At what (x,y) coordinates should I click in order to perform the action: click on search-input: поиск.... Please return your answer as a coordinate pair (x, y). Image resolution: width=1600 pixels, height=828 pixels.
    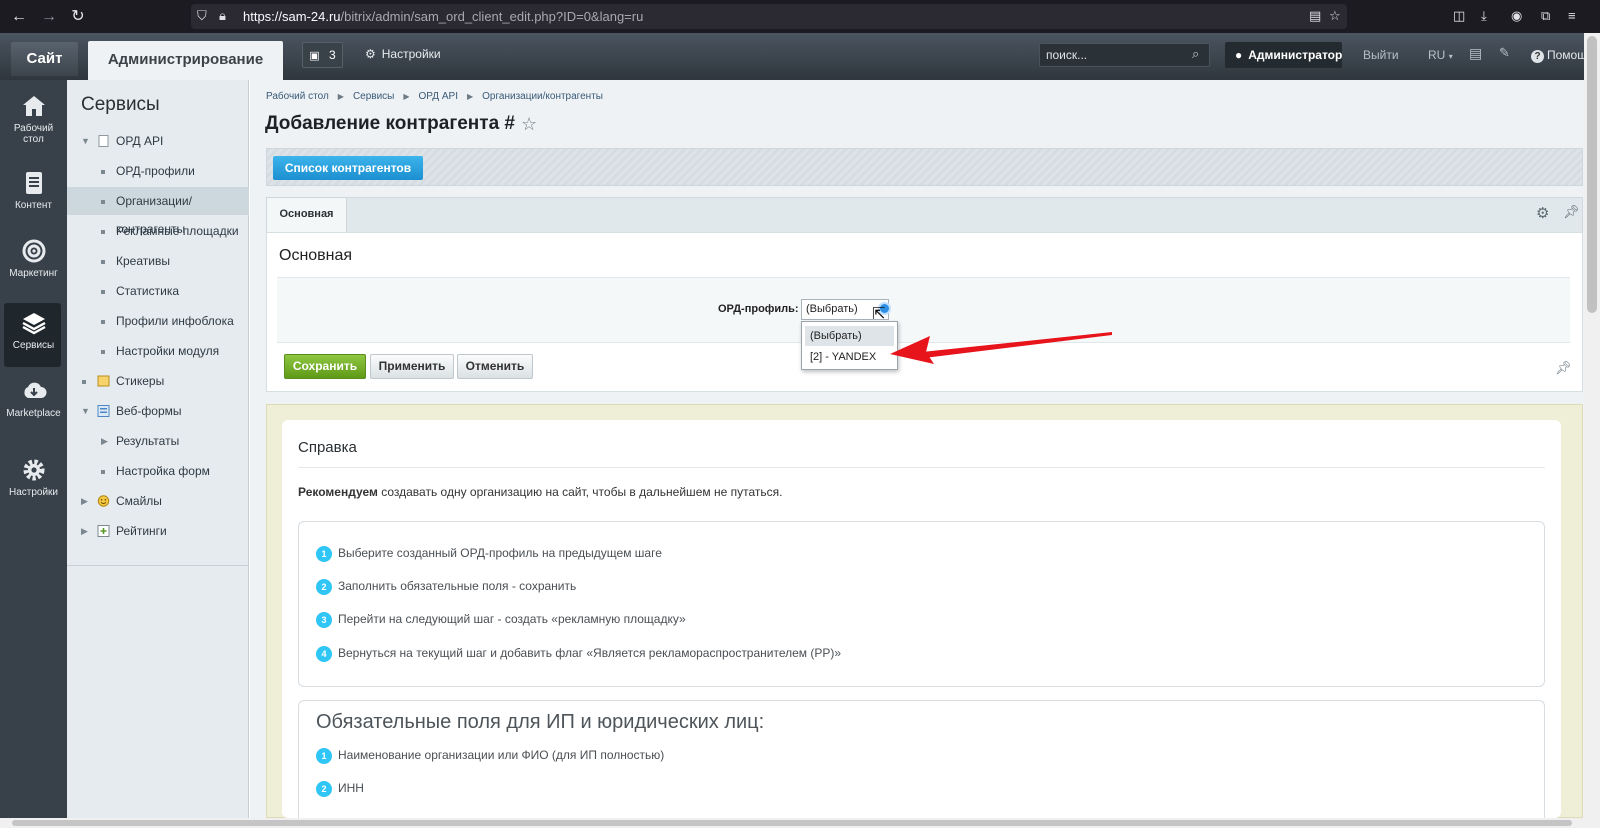
    Looking at the image, I should click on (1124, 55).